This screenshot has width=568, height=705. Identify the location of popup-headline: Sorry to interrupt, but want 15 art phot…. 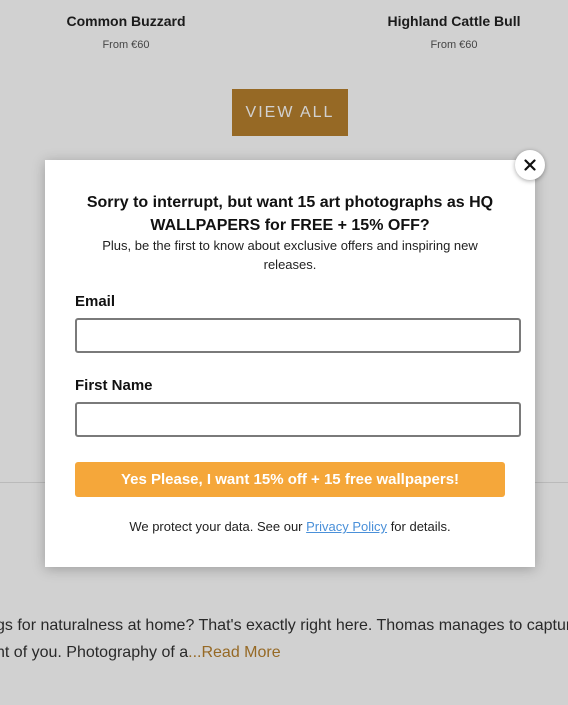
(290, 214).